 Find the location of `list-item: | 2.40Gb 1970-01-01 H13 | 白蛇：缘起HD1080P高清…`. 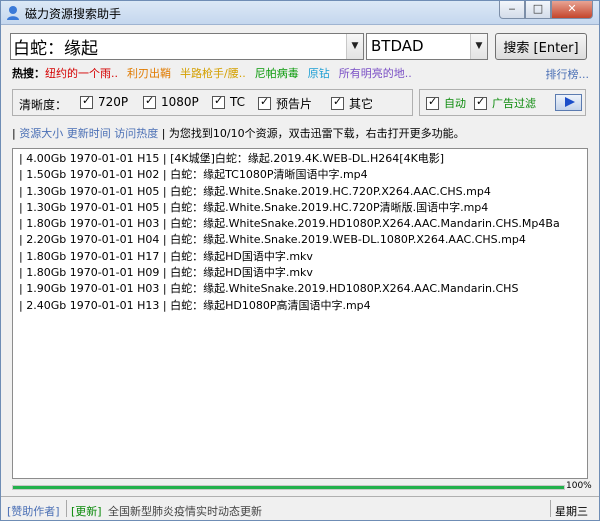

list-item: | 2.40Gb 1970-01-01 H13 | 白蛇：缘起HD1080P高清… is located at coordinates (303, 306).